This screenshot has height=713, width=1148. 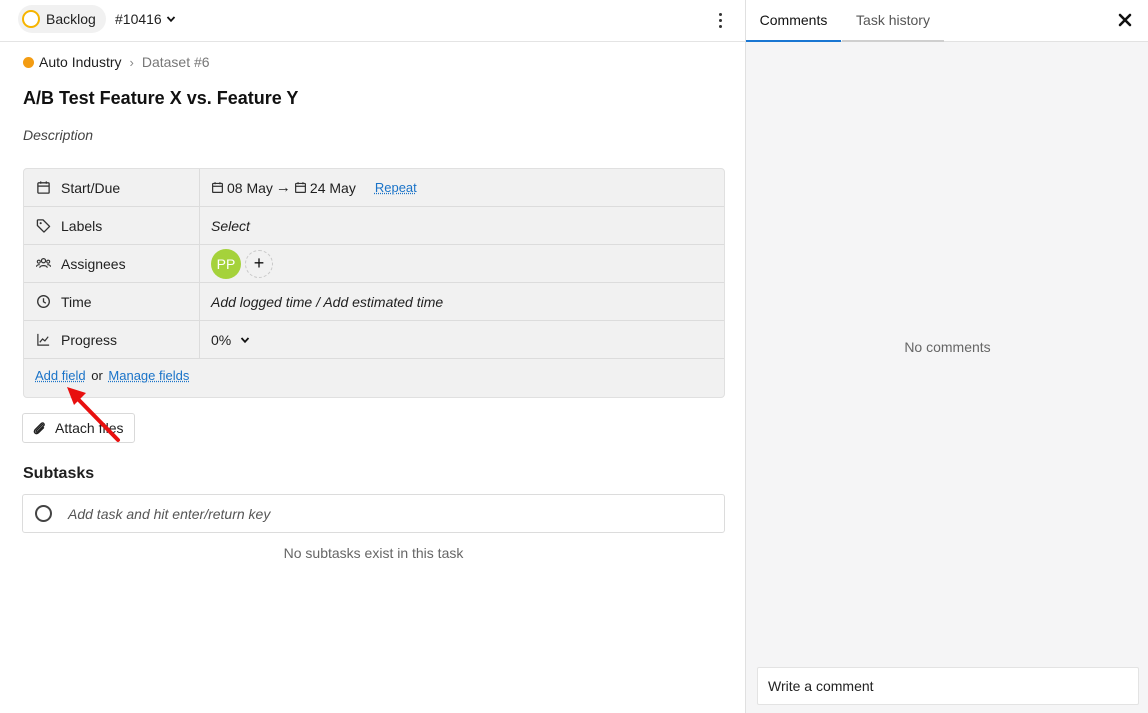 What do you see at coordinates (396, 187) in the screenshot?
I see `repeat-link: Repeat` at bounding box center [396, 187].